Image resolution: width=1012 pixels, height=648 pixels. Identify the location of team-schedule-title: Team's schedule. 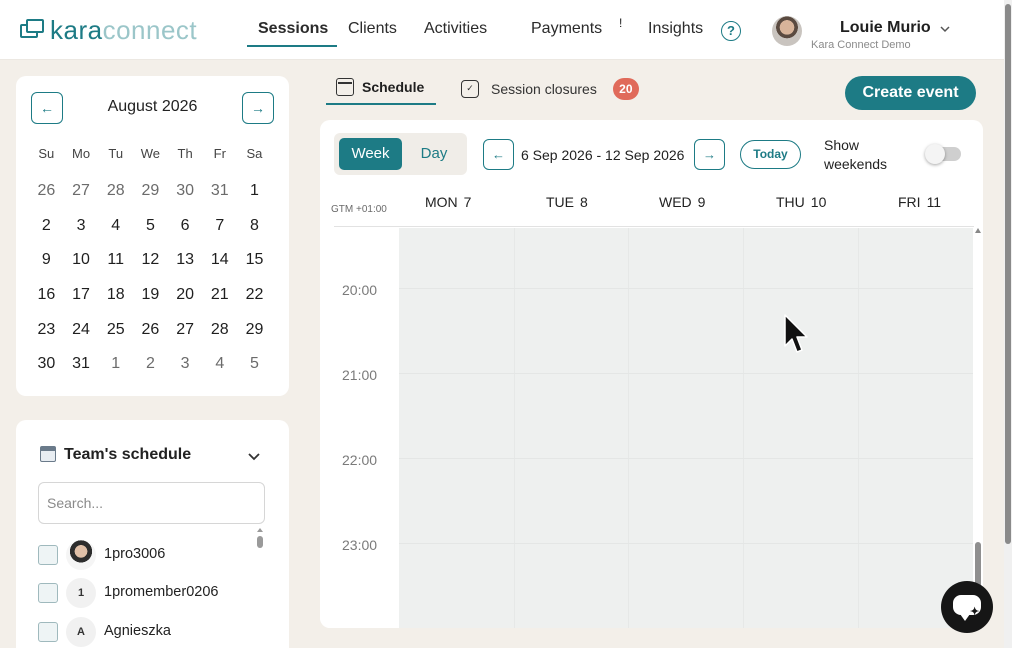
(127, 455).